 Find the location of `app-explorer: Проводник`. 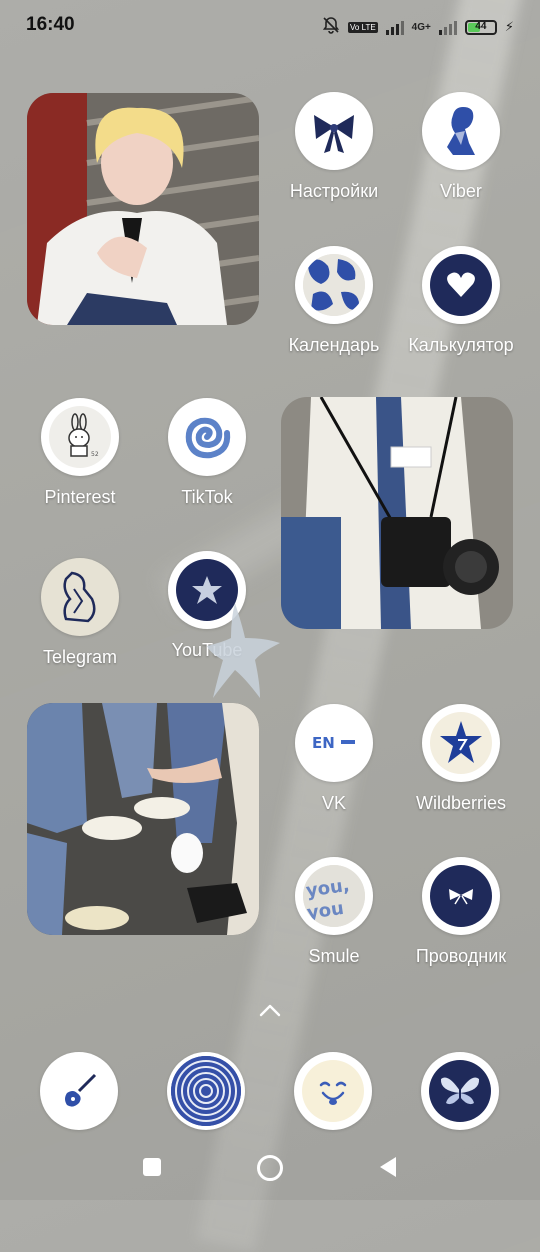

app-explorer: Проводник is located at coordinates (461, 912).